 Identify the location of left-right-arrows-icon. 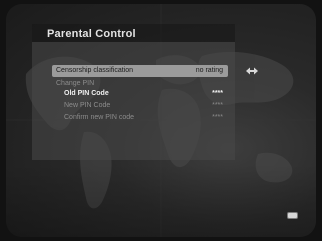
(252, 71).